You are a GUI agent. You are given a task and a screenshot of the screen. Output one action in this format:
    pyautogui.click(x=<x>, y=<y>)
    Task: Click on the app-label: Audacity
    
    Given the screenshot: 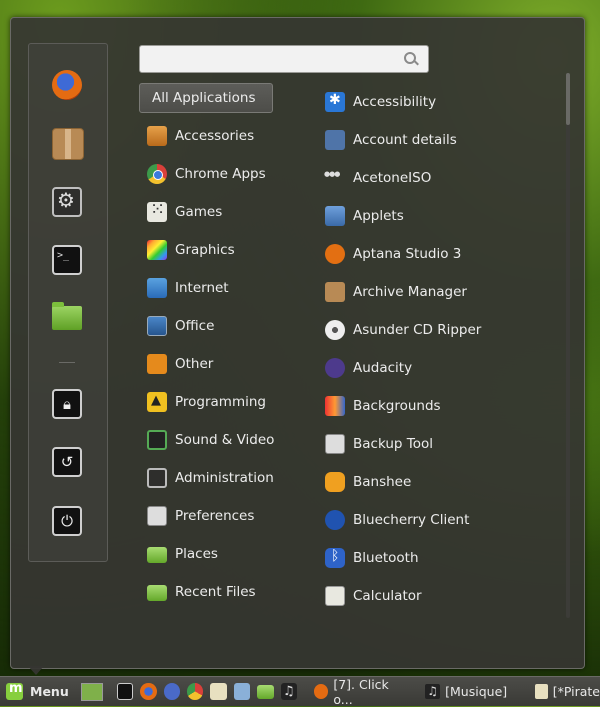 What is the action you would take?
    pyautogui.click(x=383, y=368)
    